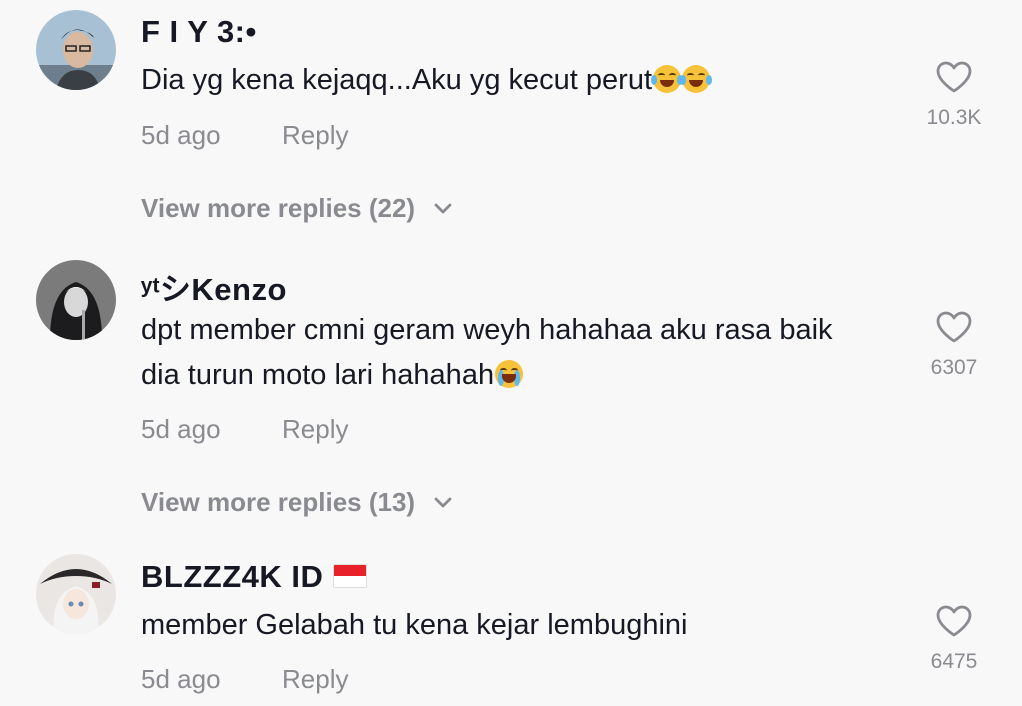 This screenshot has height=706, width=1022. I want to click on like-button: 6307, so click(954, 345).